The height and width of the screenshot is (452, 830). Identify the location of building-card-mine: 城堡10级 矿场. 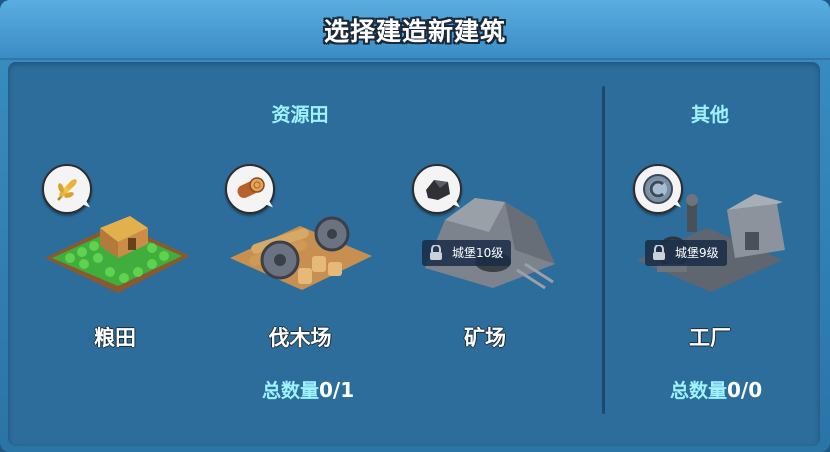
(485, 250).